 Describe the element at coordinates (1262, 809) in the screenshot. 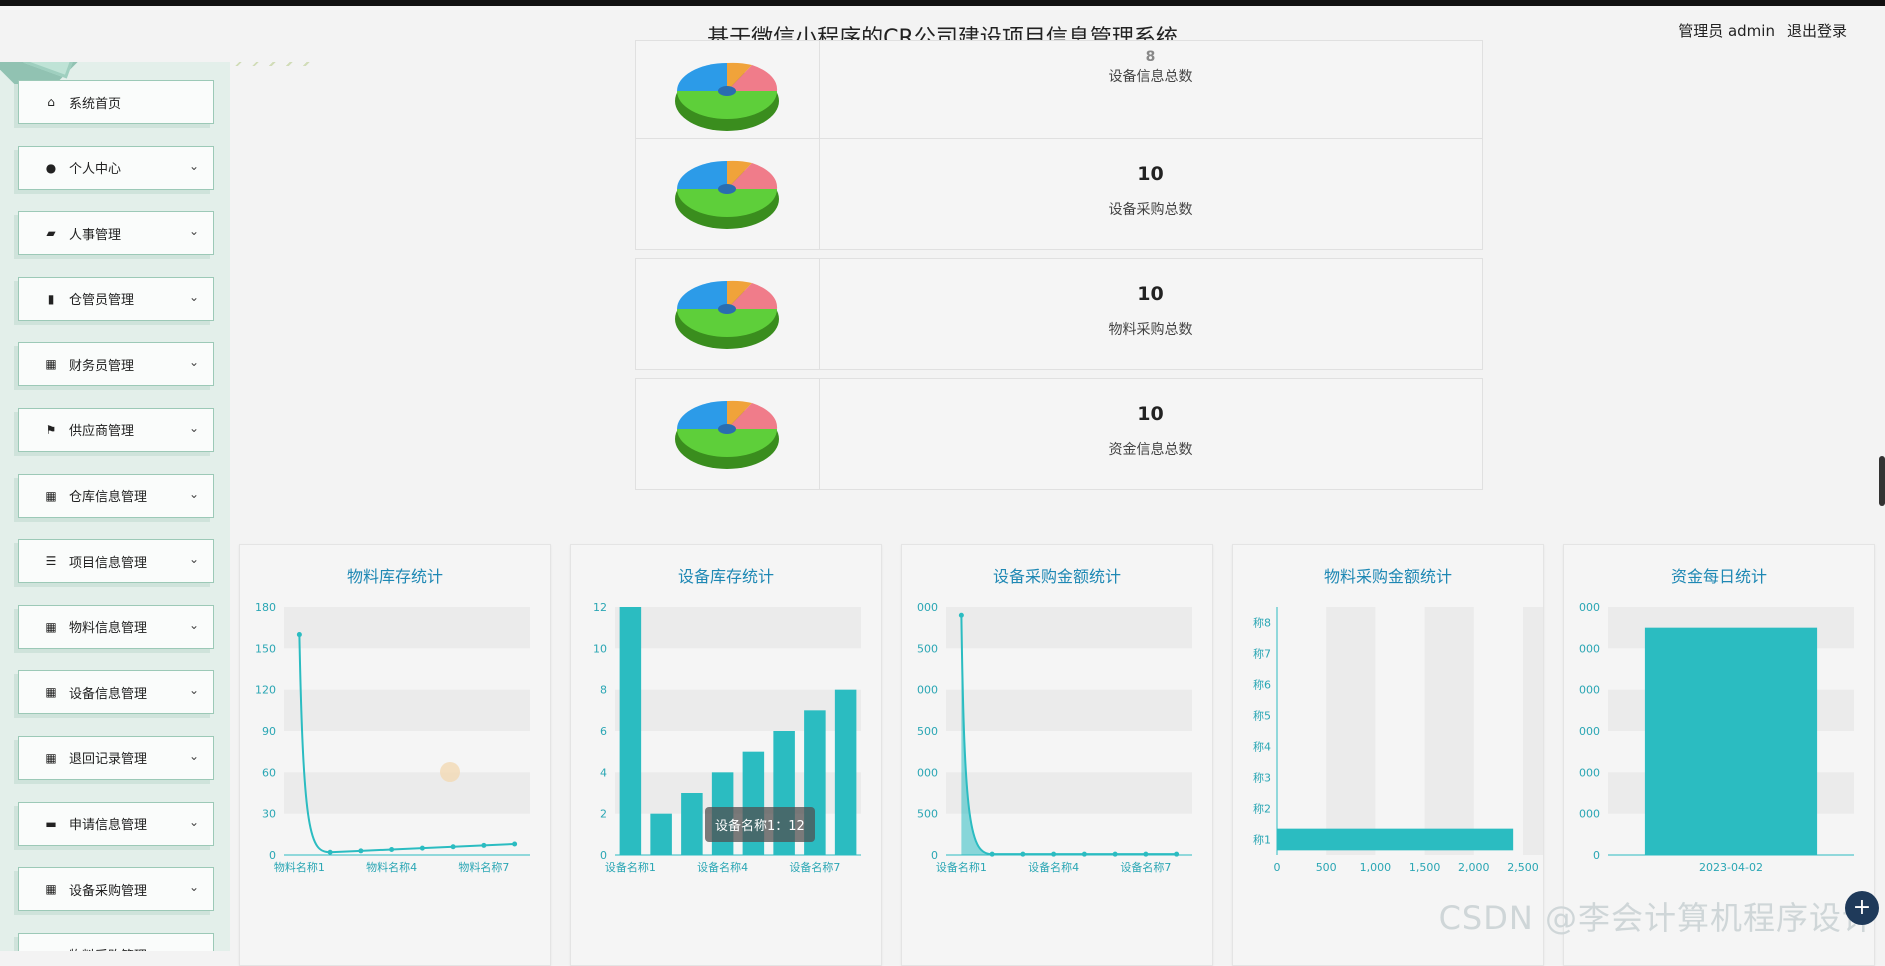

I see `y-tick-label: 称2` at that location.